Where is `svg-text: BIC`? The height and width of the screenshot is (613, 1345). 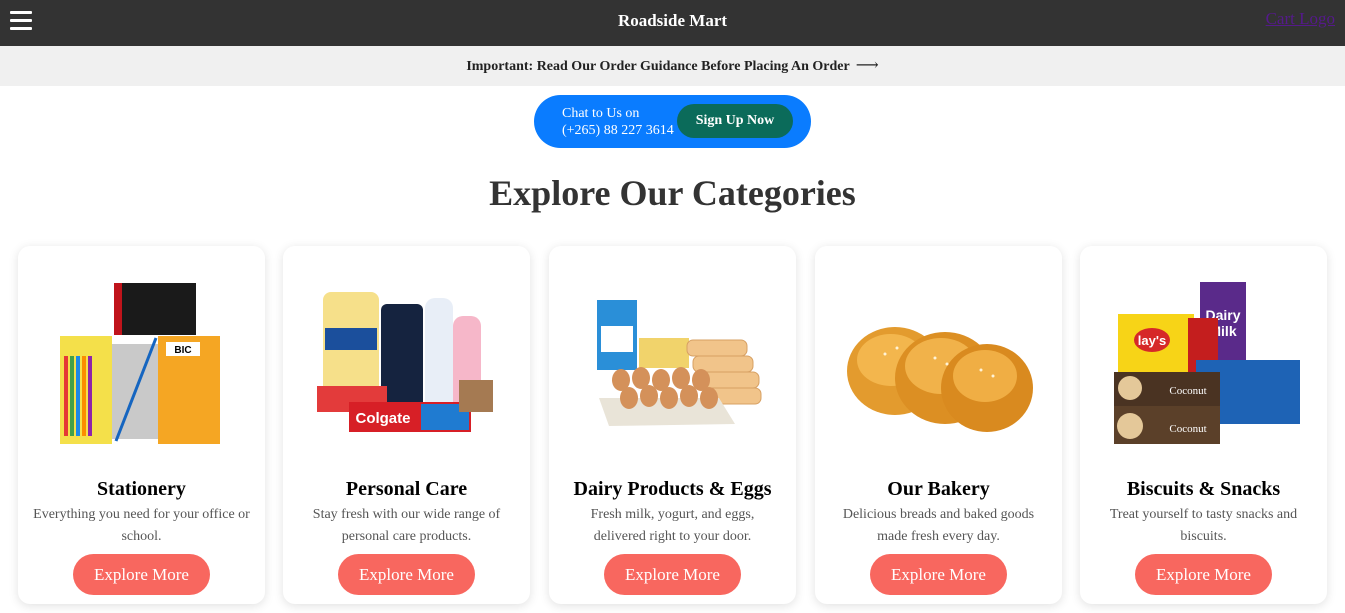 svg-text: BIC is located at coordinates (182, 350).